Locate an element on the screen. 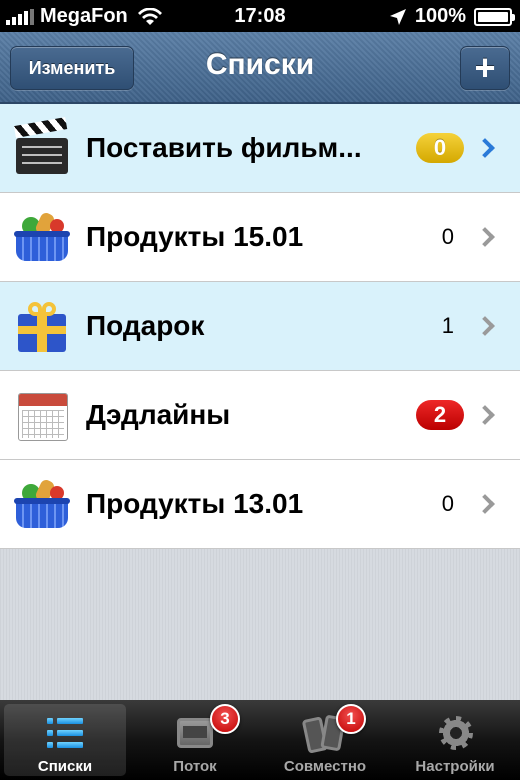  tab-label: Настройки is located at coordinates (455, 766).